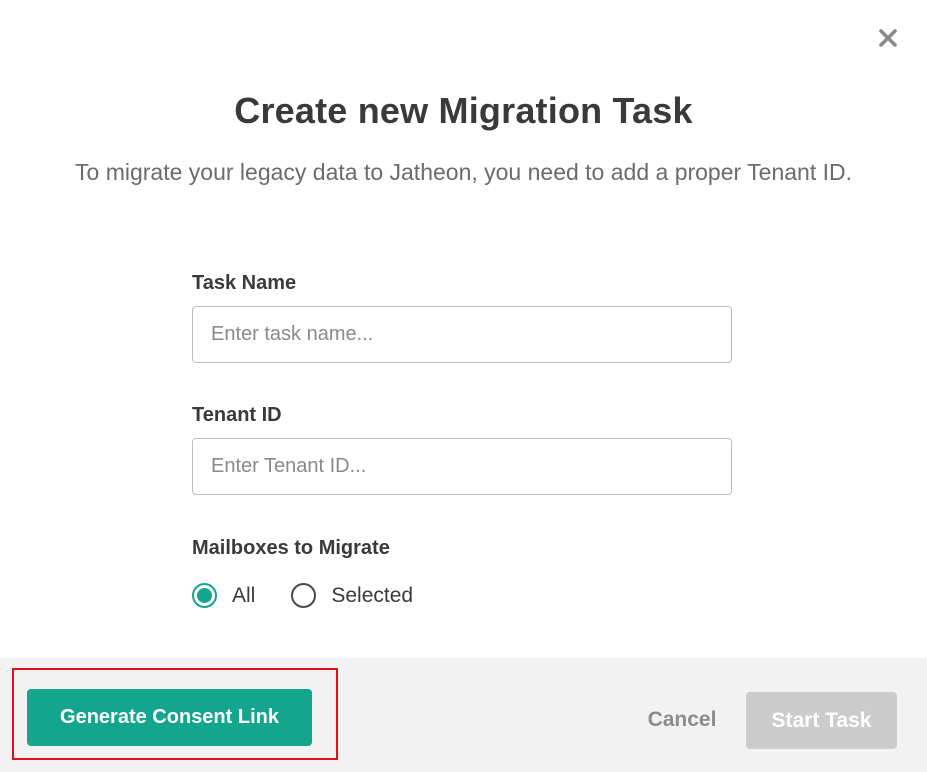 This screenshot has width=927, height=772. I want to click on radio-option-selected: Selected, so click(352, 595).